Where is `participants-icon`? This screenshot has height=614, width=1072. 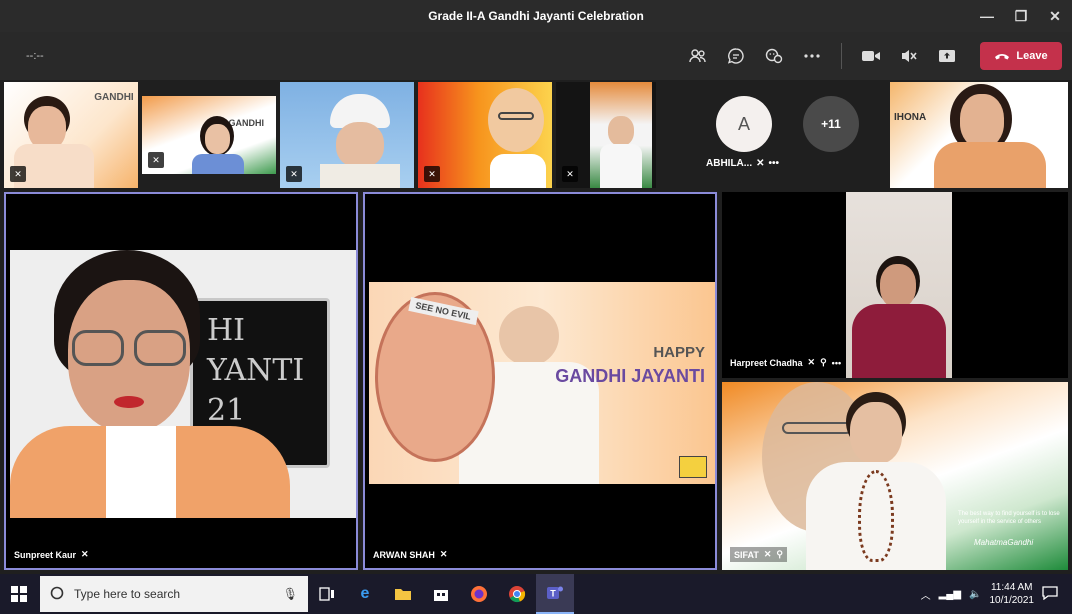 participants-icon is located at coordinates (698, 56).